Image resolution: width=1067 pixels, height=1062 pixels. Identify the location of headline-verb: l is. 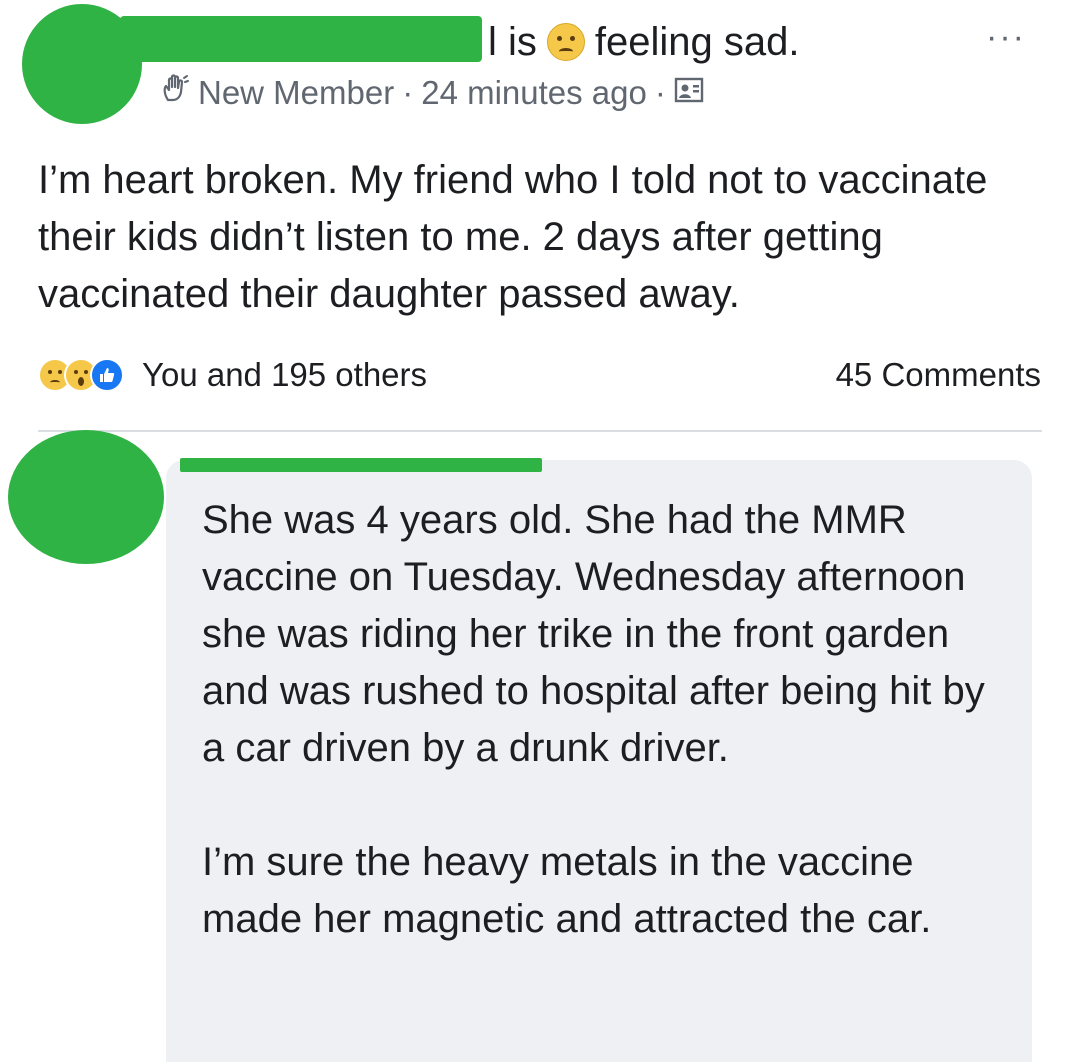
(512, 41).